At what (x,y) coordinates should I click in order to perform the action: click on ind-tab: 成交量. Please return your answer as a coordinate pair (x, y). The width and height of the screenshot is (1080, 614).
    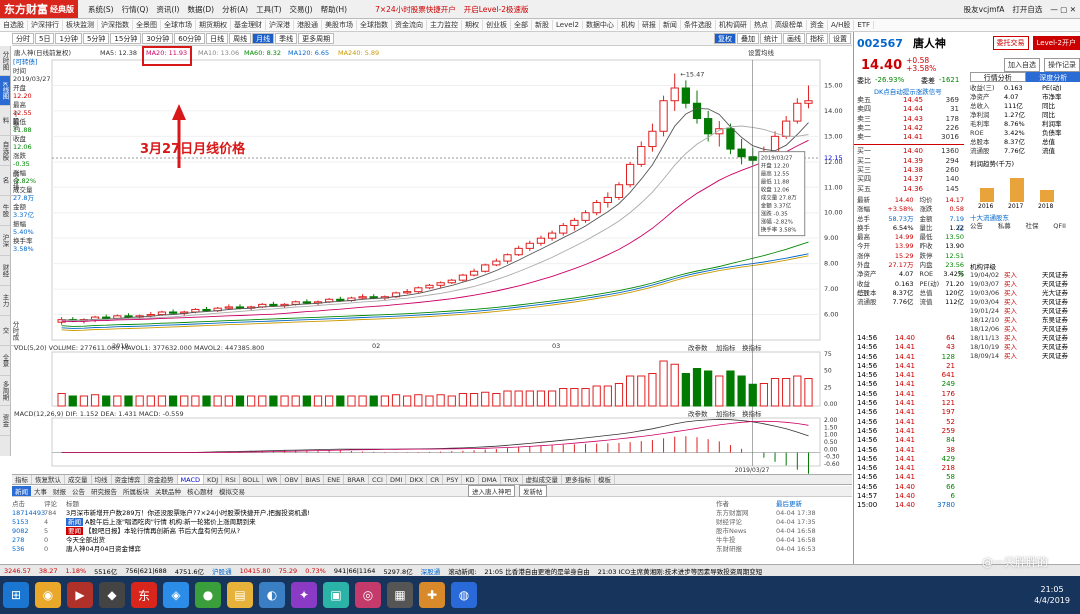
    Looking at the image, I should click on (78, 479).